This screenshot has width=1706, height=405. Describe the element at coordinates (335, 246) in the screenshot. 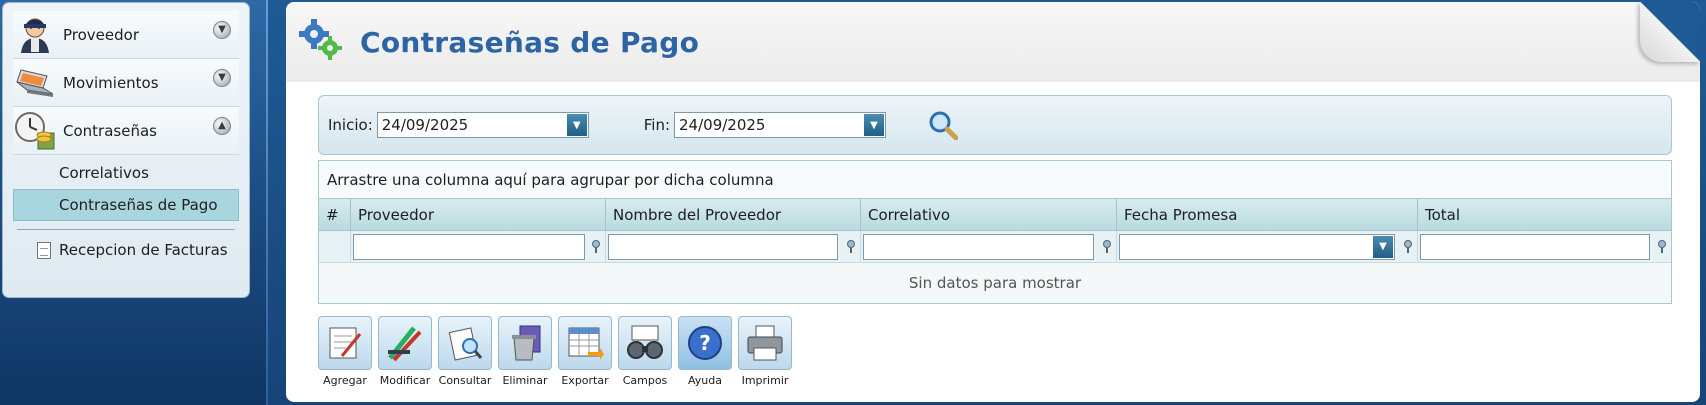

I see `filter-cell-number` at that location.